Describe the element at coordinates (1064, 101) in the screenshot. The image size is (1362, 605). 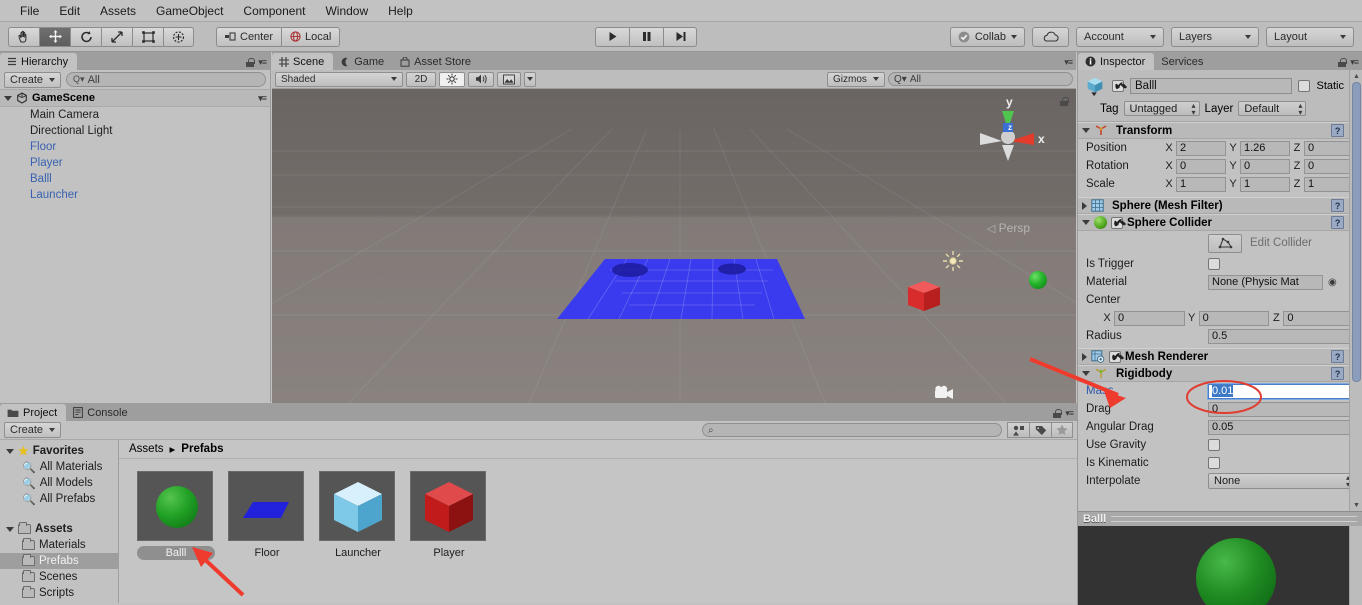
I see `gizmo-lock-icon` at that location.